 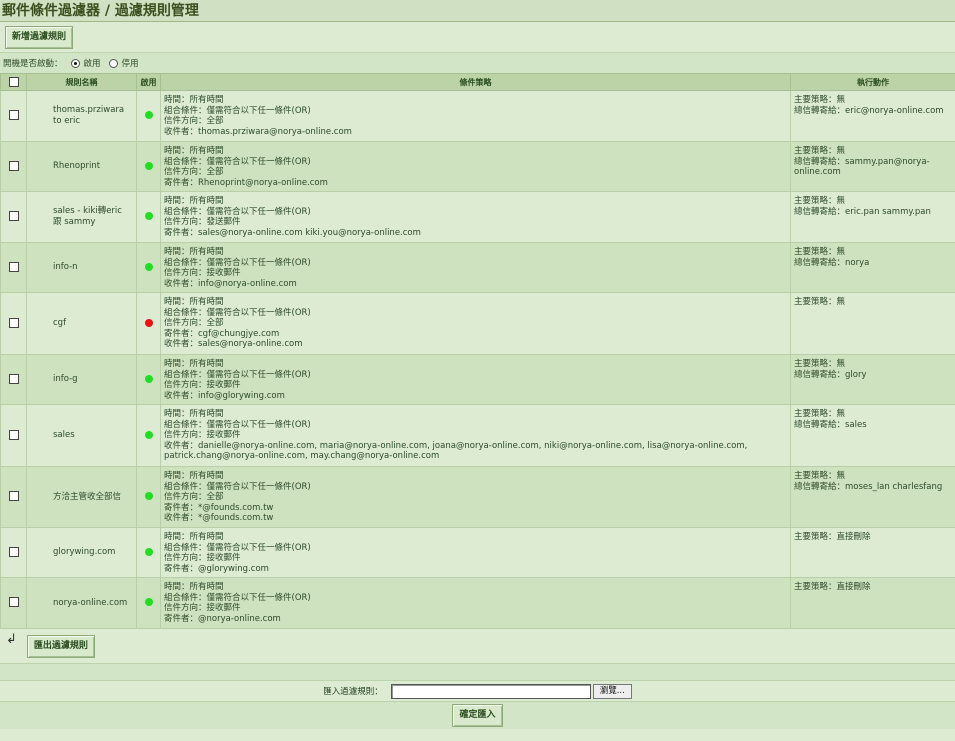 I want to click on confirm-import-button: 確定匯入, so click(x=477, y=715).